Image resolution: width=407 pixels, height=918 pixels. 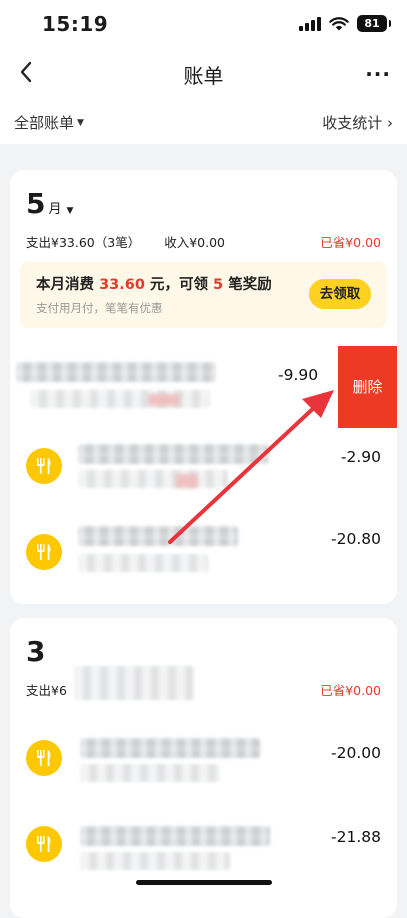 I want to click on claim-reward-button: 去领取, so click(x=340, y=294).